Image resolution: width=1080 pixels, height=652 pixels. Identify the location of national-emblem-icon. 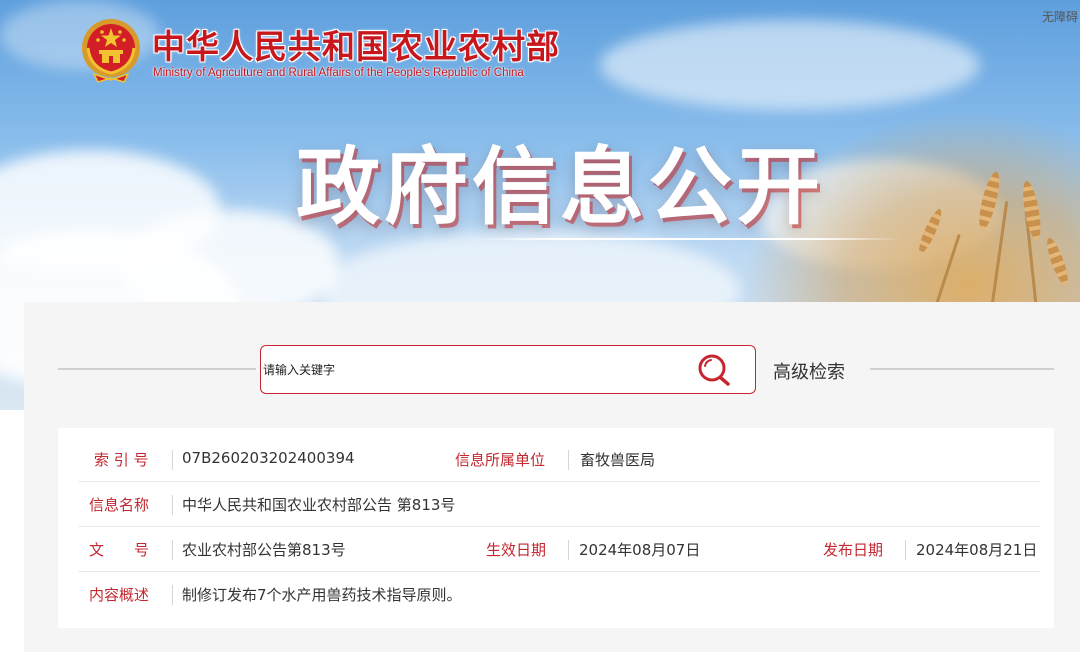
(111, 51).